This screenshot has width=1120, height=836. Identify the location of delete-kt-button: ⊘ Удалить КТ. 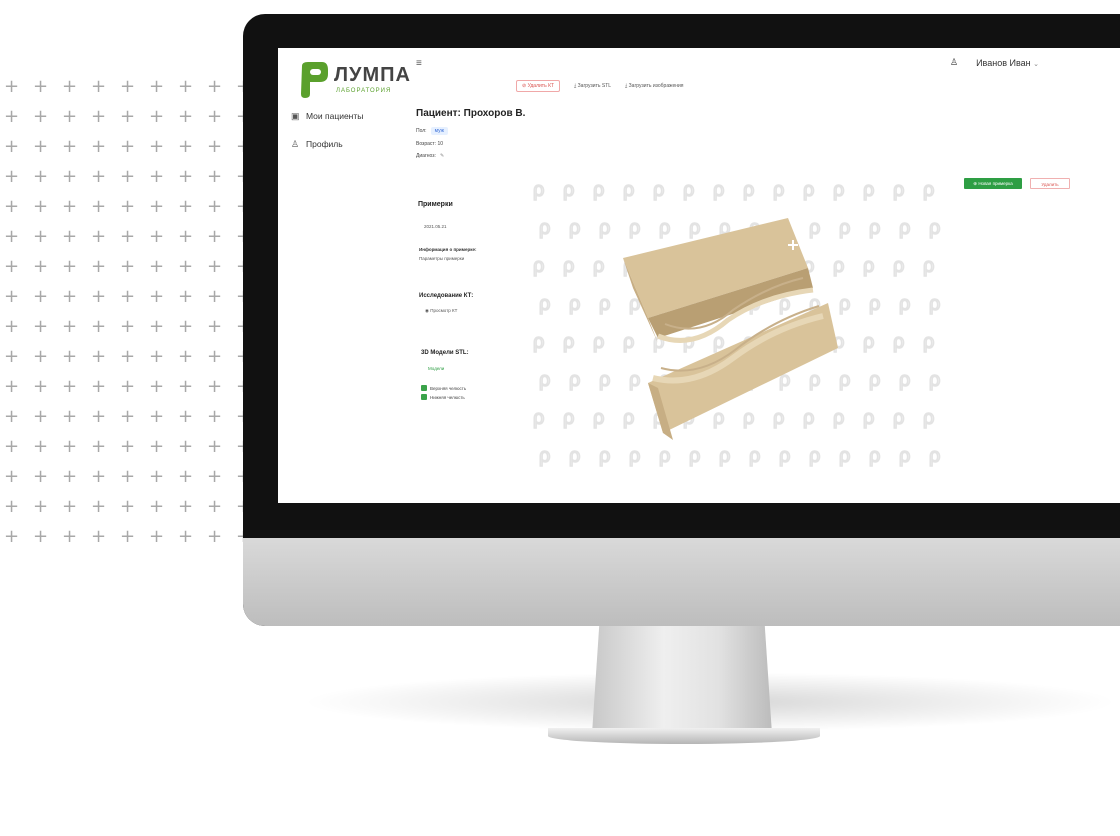
(538, 86).